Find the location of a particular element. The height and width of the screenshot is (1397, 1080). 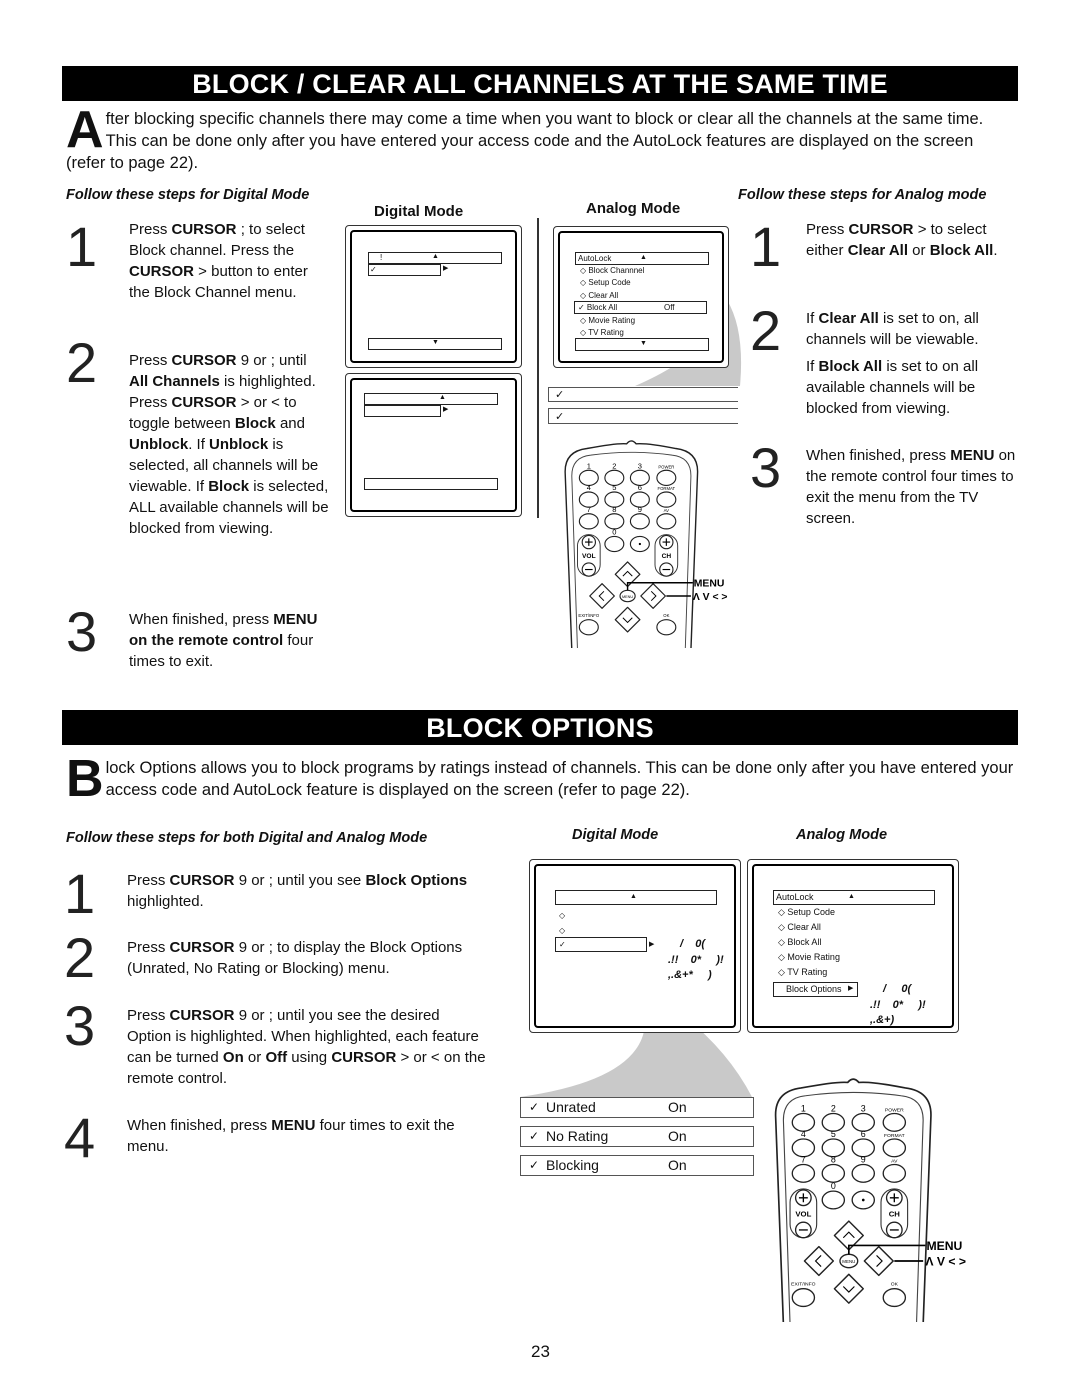

exit-info-label: EXIT/INFO is located at coordinates (803, 1284).